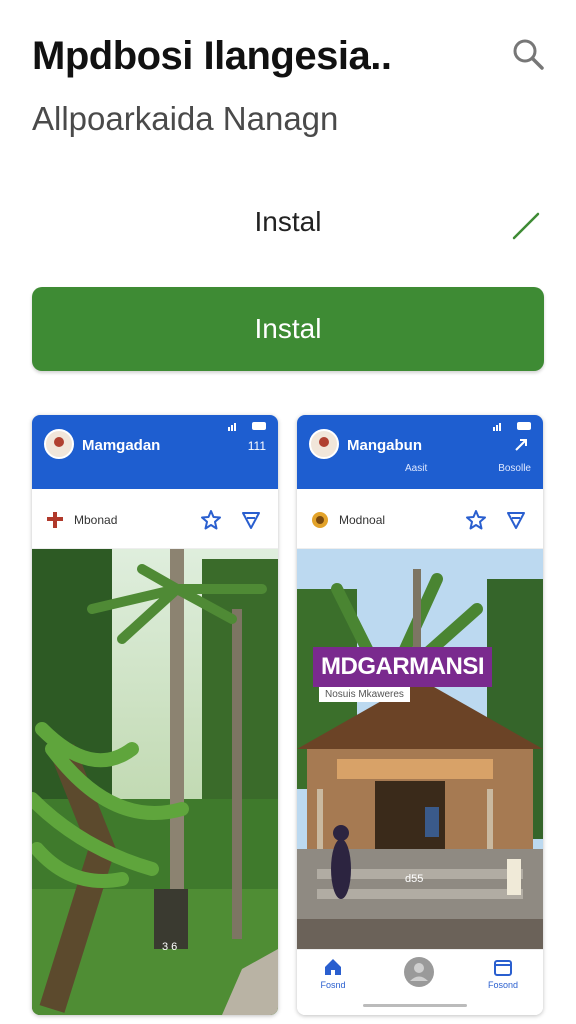 This screenshot has height=1024, width=576. I want to click on share-arrow-icon, so click(521, 445).